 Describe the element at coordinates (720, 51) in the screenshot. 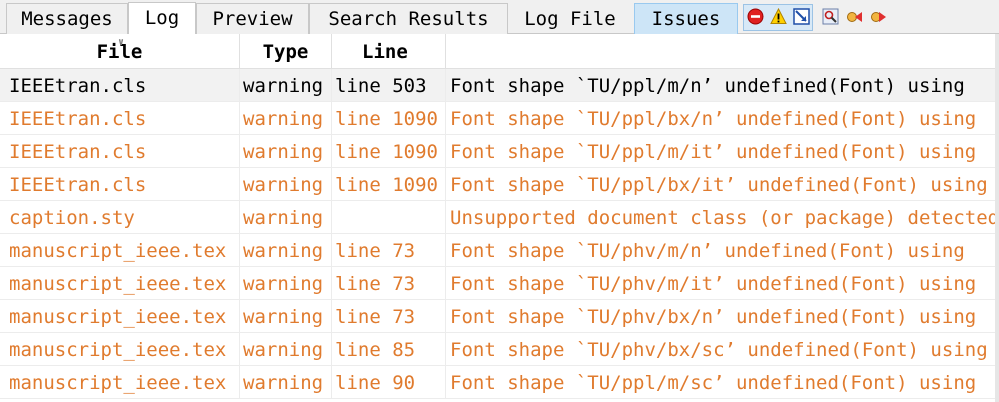

I see `column-header-message` at that location.